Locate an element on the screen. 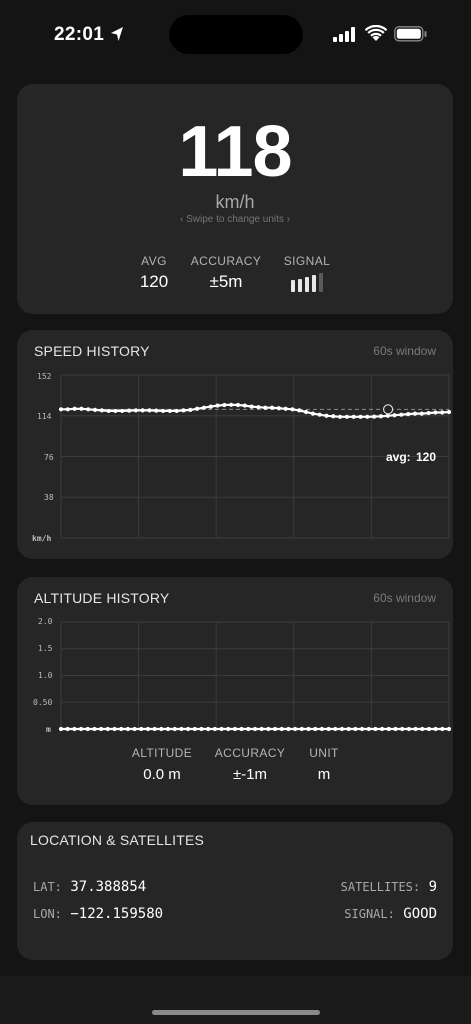 The width and height of the screenshot is (471, 1024). signal-stat: SIGNAL is located at coordinates (307, 273).